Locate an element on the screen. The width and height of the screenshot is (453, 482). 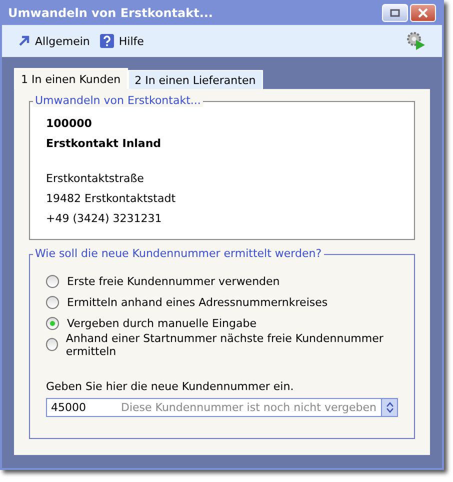
up-down-icon is located at coordinates (390, 407).